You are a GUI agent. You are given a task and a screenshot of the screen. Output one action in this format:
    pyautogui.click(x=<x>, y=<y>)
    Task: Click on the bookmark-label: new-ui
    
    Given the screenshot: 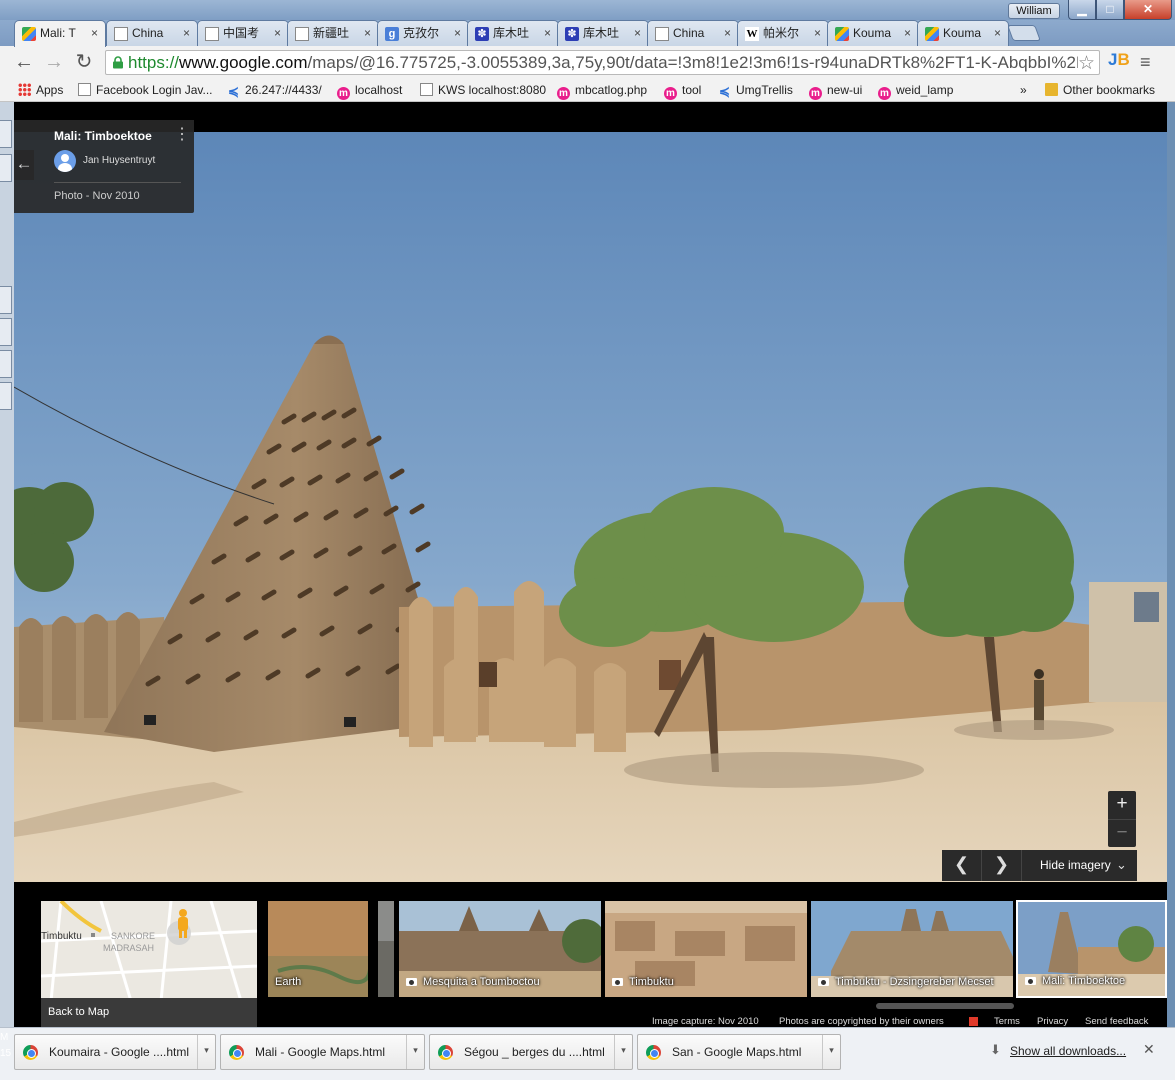 What is the action you would take?
    pyautogui.click(x=845, y=90)
    